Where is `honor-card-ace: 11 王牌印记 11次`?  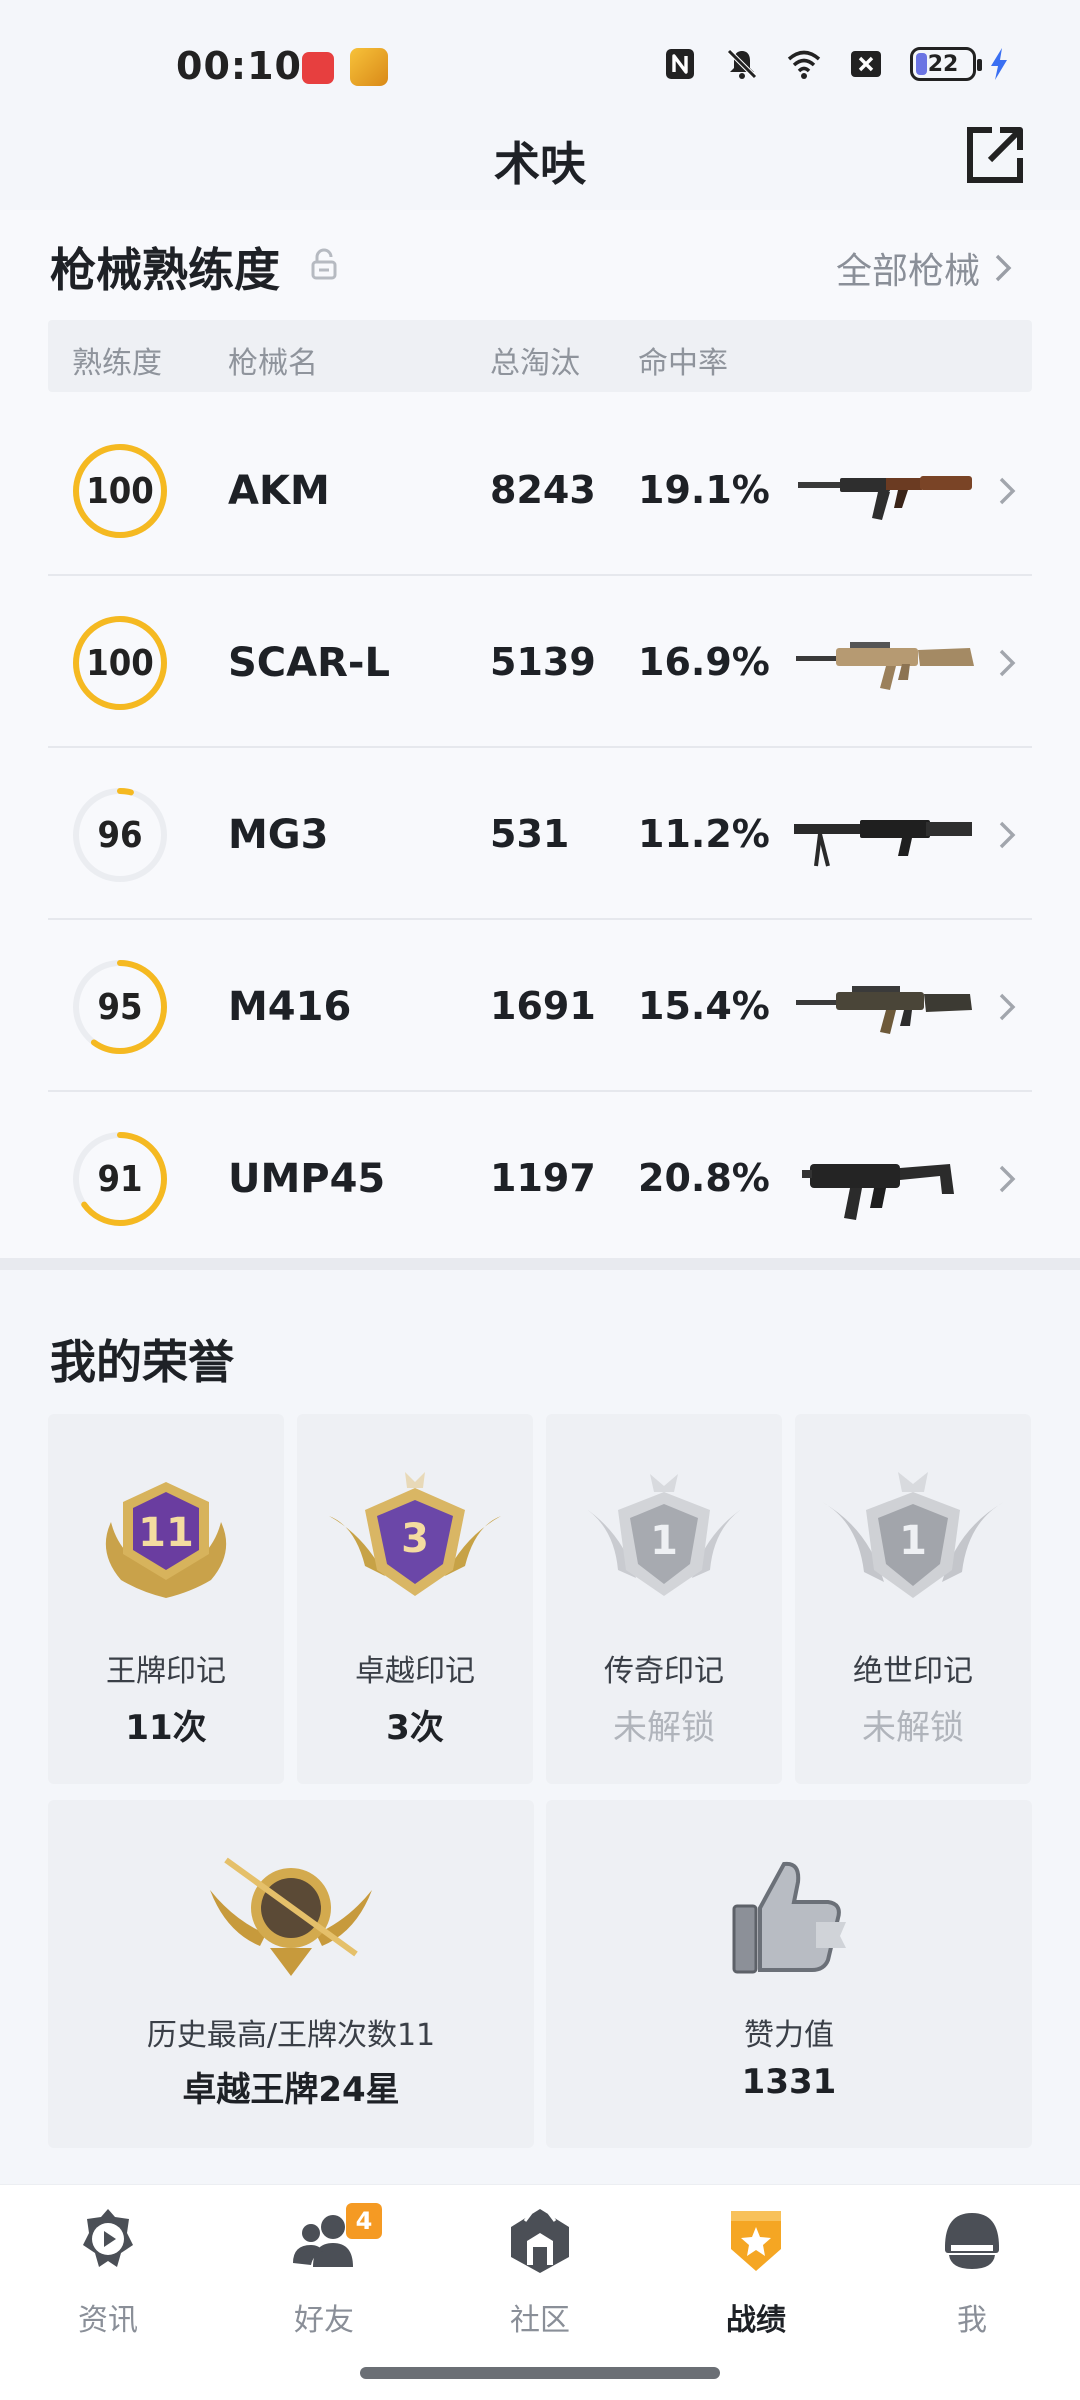
honor-card-ace: 11 王牌印记 11次 is located at coordinates (166, 1599).